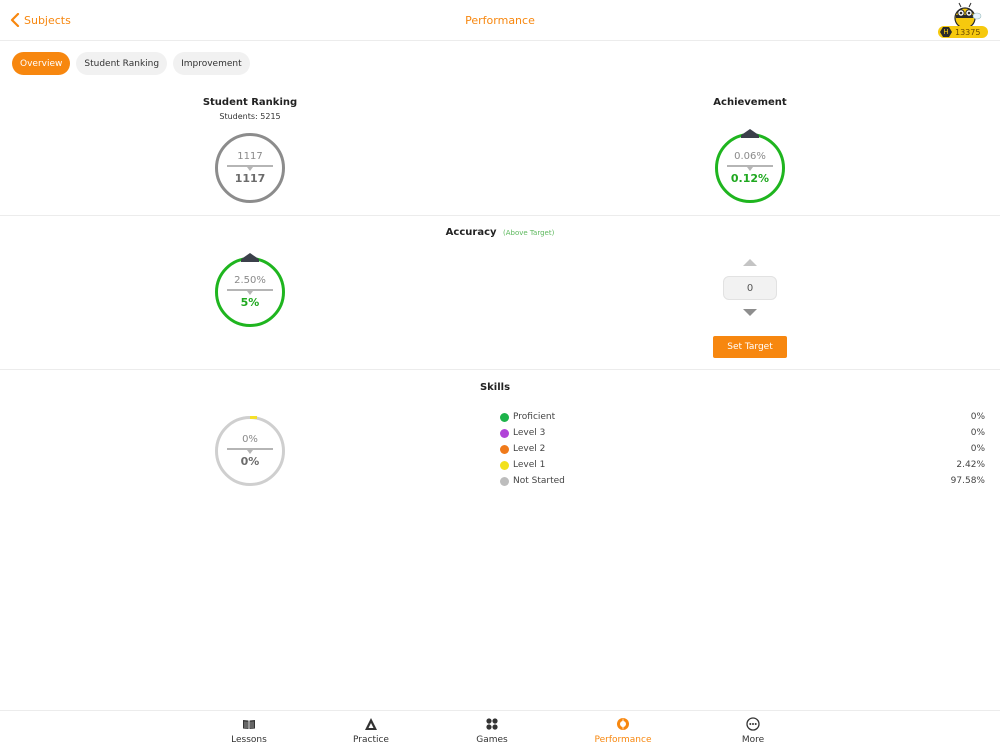 The width and height of the screenshot is (1000, 750). I want to click on ranking-students: Students: 5215, so click(250, 116).